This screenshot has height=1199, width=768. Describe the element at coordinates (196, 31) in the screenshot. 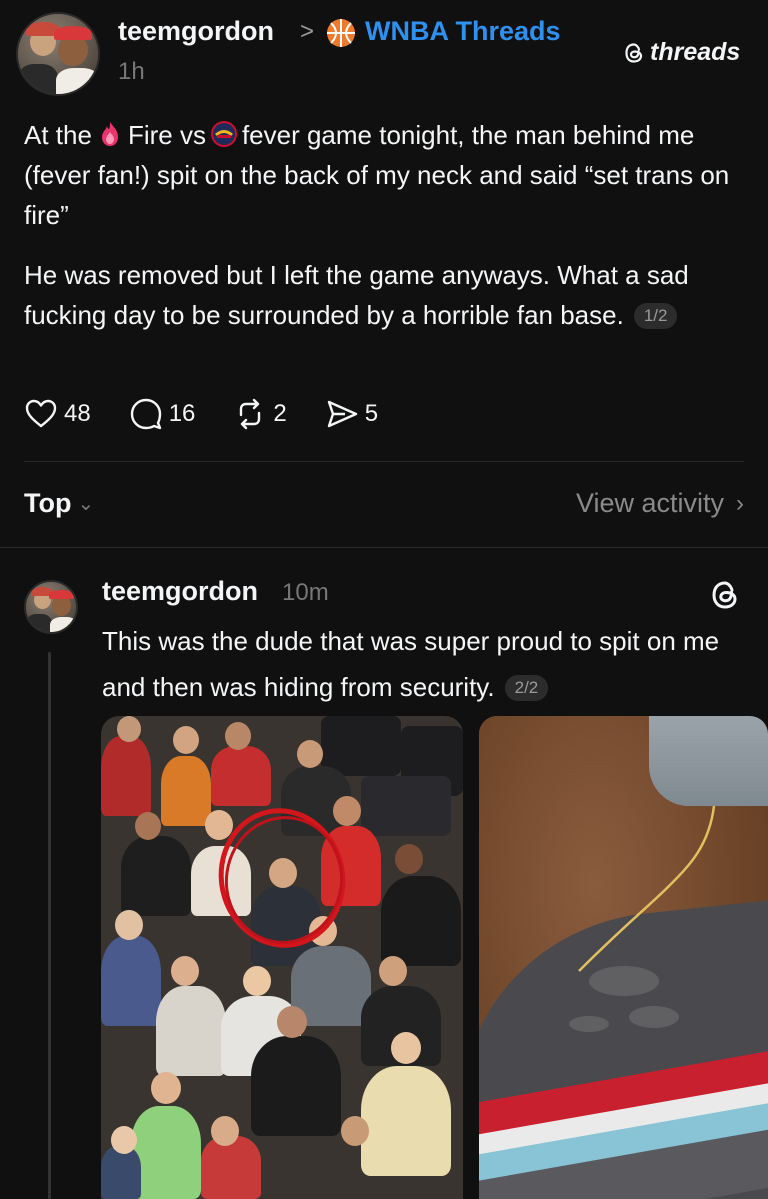

I see `post-username: teemgordon` at that location.